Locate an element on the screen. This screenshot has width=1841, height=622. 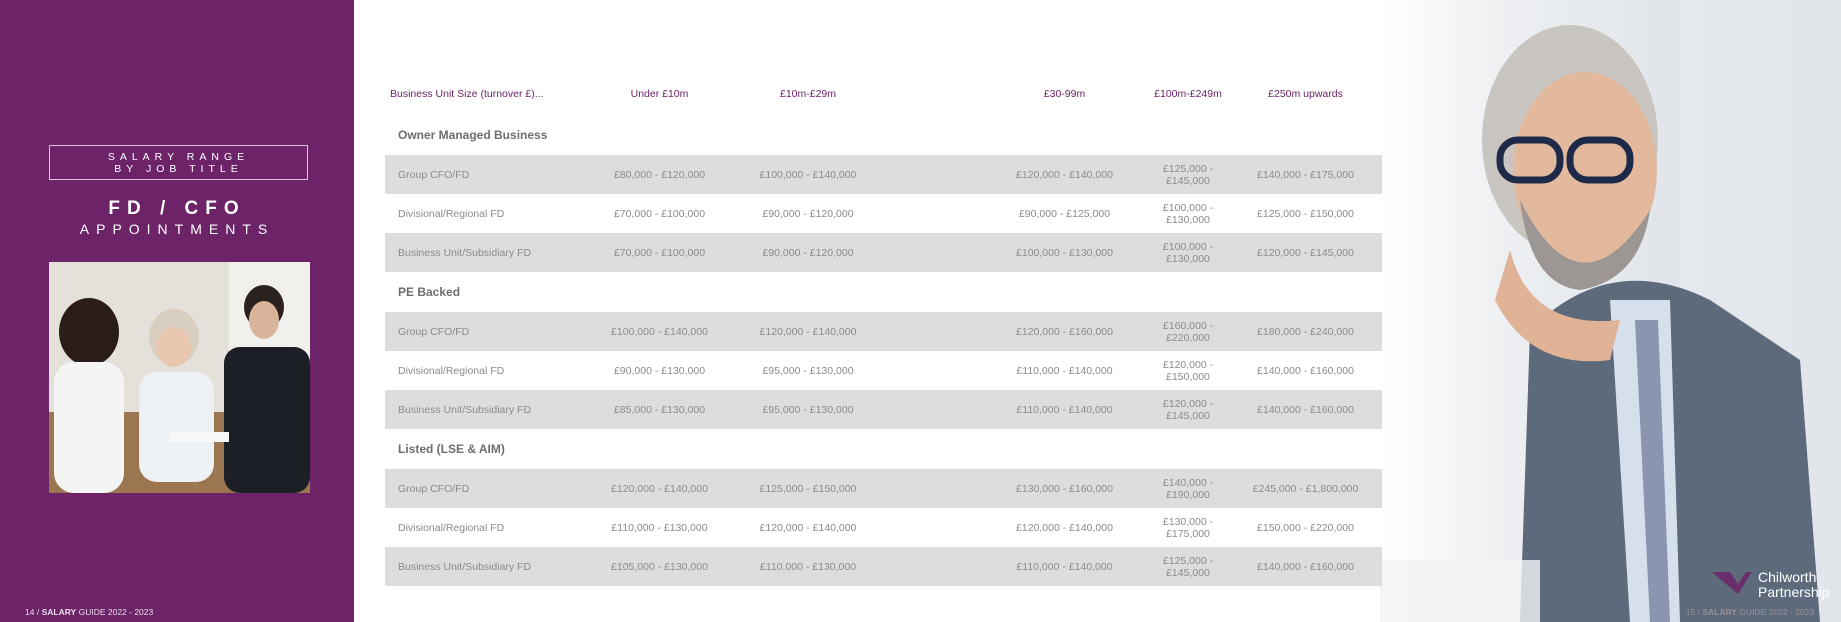
cell-30-99m: £130,000 - £160,000 is located at coordinates (1015, 488).